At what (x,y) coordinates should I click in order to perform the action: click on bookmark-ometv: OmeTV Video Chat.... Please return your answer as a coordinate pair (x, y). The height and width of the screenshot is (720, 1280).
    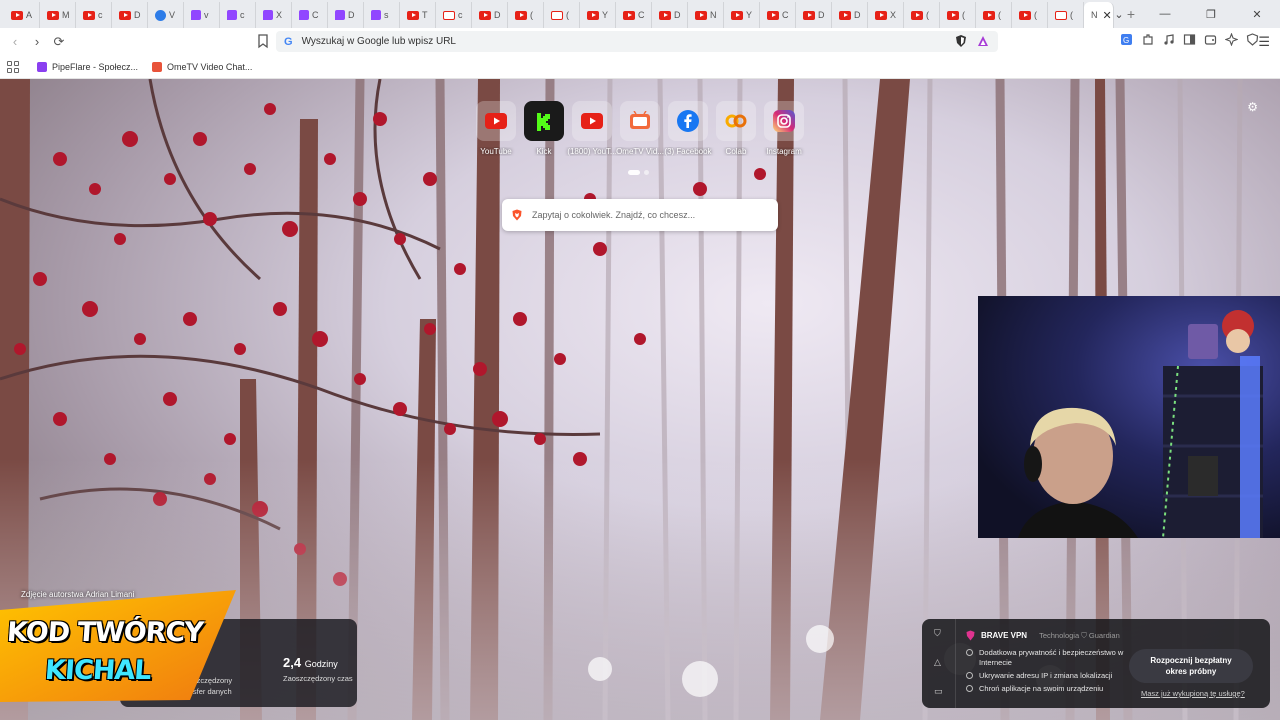
    Looking at the image, I should click on (202, 66).